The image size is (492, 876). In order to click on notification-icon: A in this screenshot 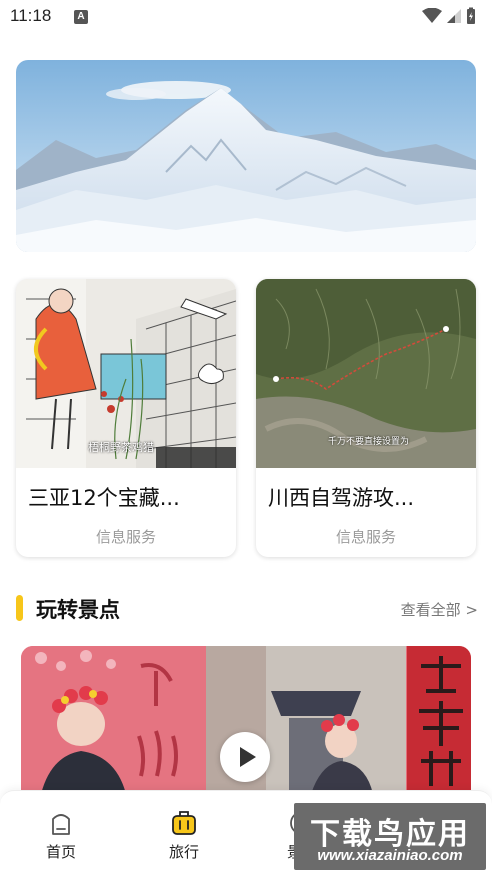, I will do `click(81, 17)`.